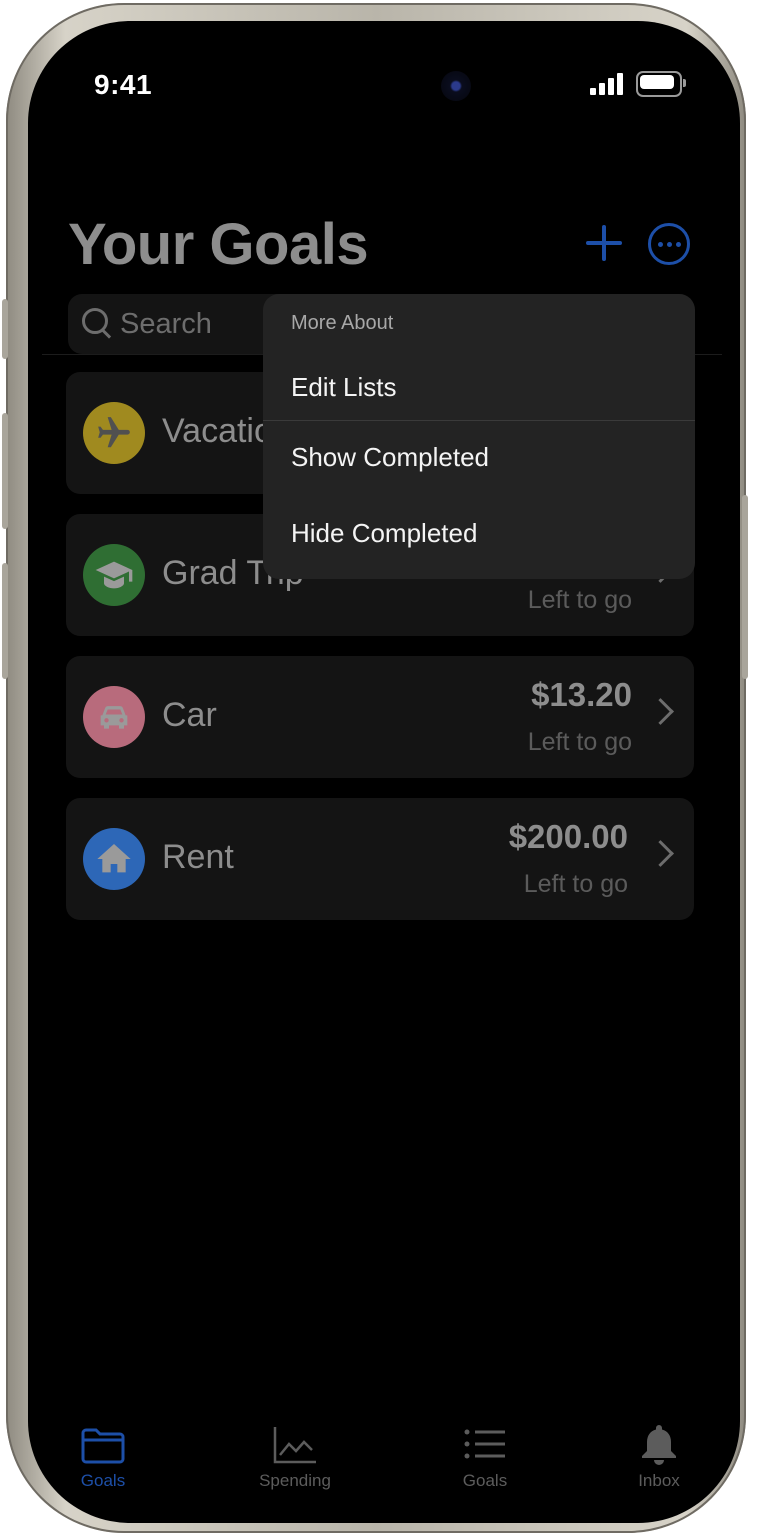 The width and height of the screenshot is (758, 1538). I want to click on signal-icon, so click(607, 84).